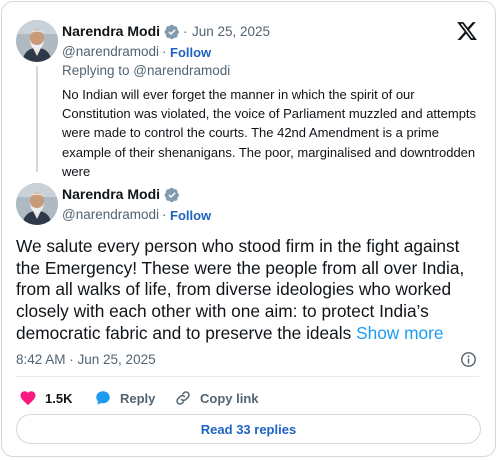  What do you see at coordinates (86, 359) in the screenshot?
I see `post-timestamp: 8:42 AM · Jun 25, 2025` at bounding box center [86, 359].